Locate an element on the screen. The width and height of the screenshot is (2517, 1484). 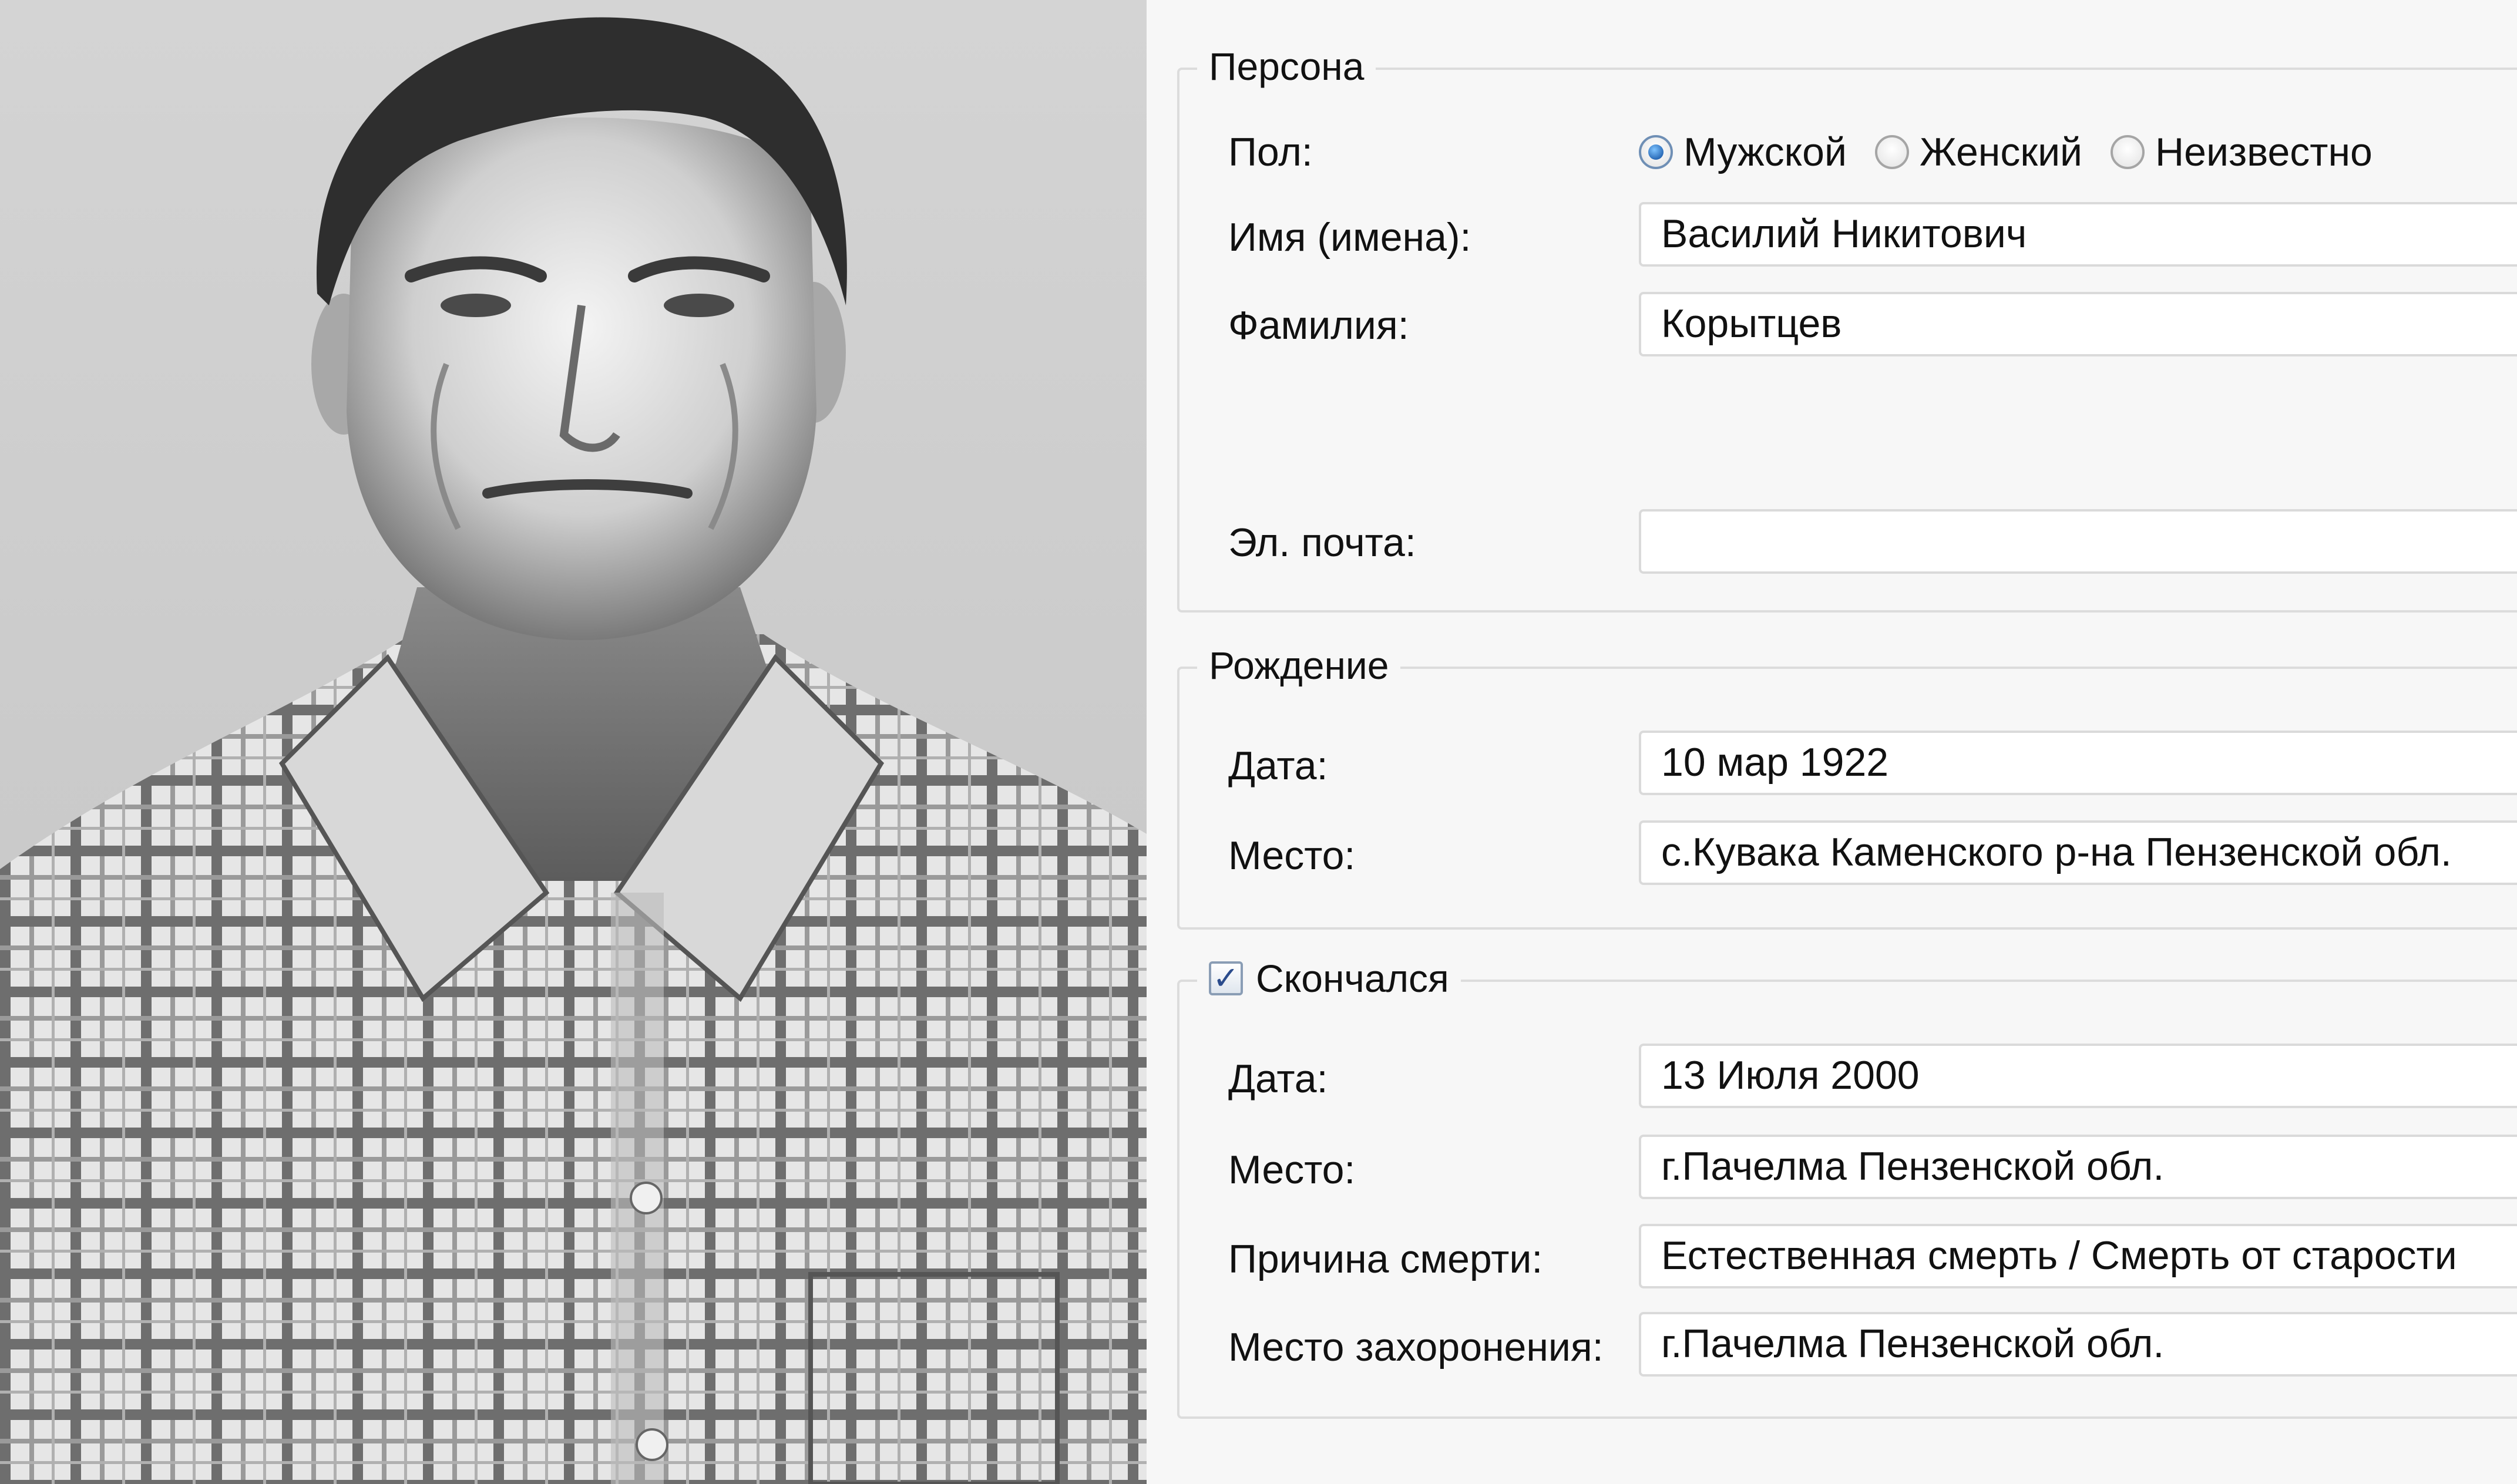
radio-unknown-label: Неизвестно is located at coordinates (2264, 152).